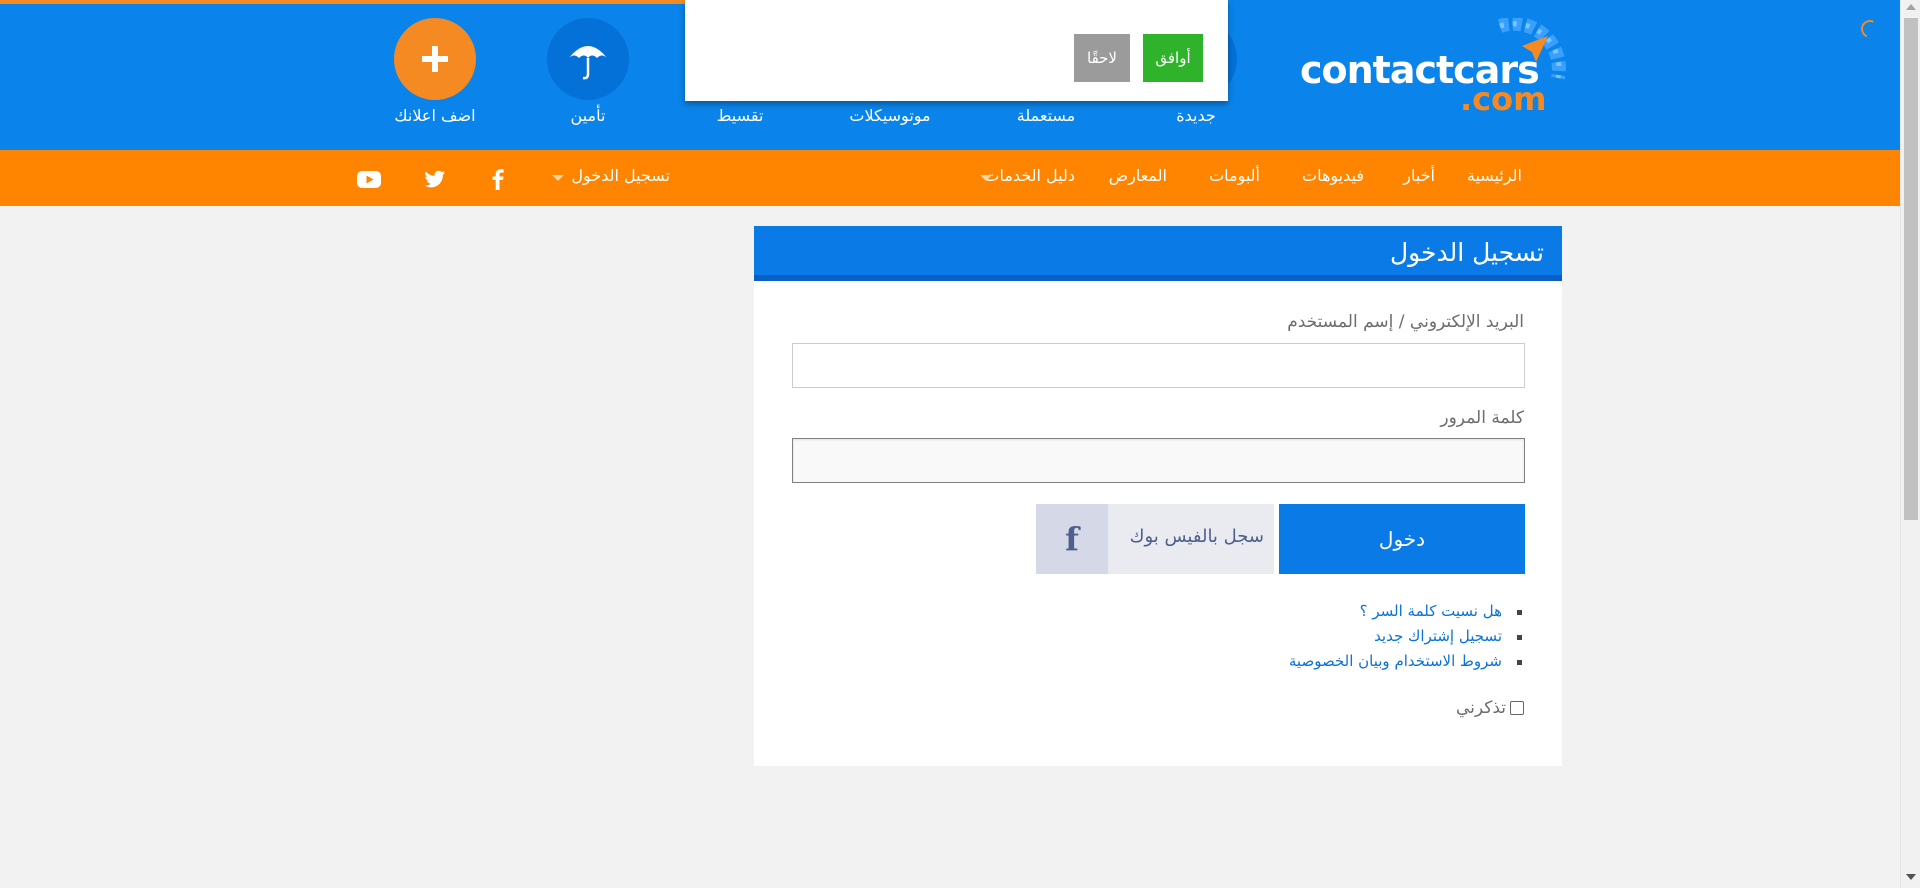 This screenshot has height=888, width=1920. What do you see at coordinates (1158, 365) in the screenshot?
I see `email-field` at bounding box center [1158, 365].